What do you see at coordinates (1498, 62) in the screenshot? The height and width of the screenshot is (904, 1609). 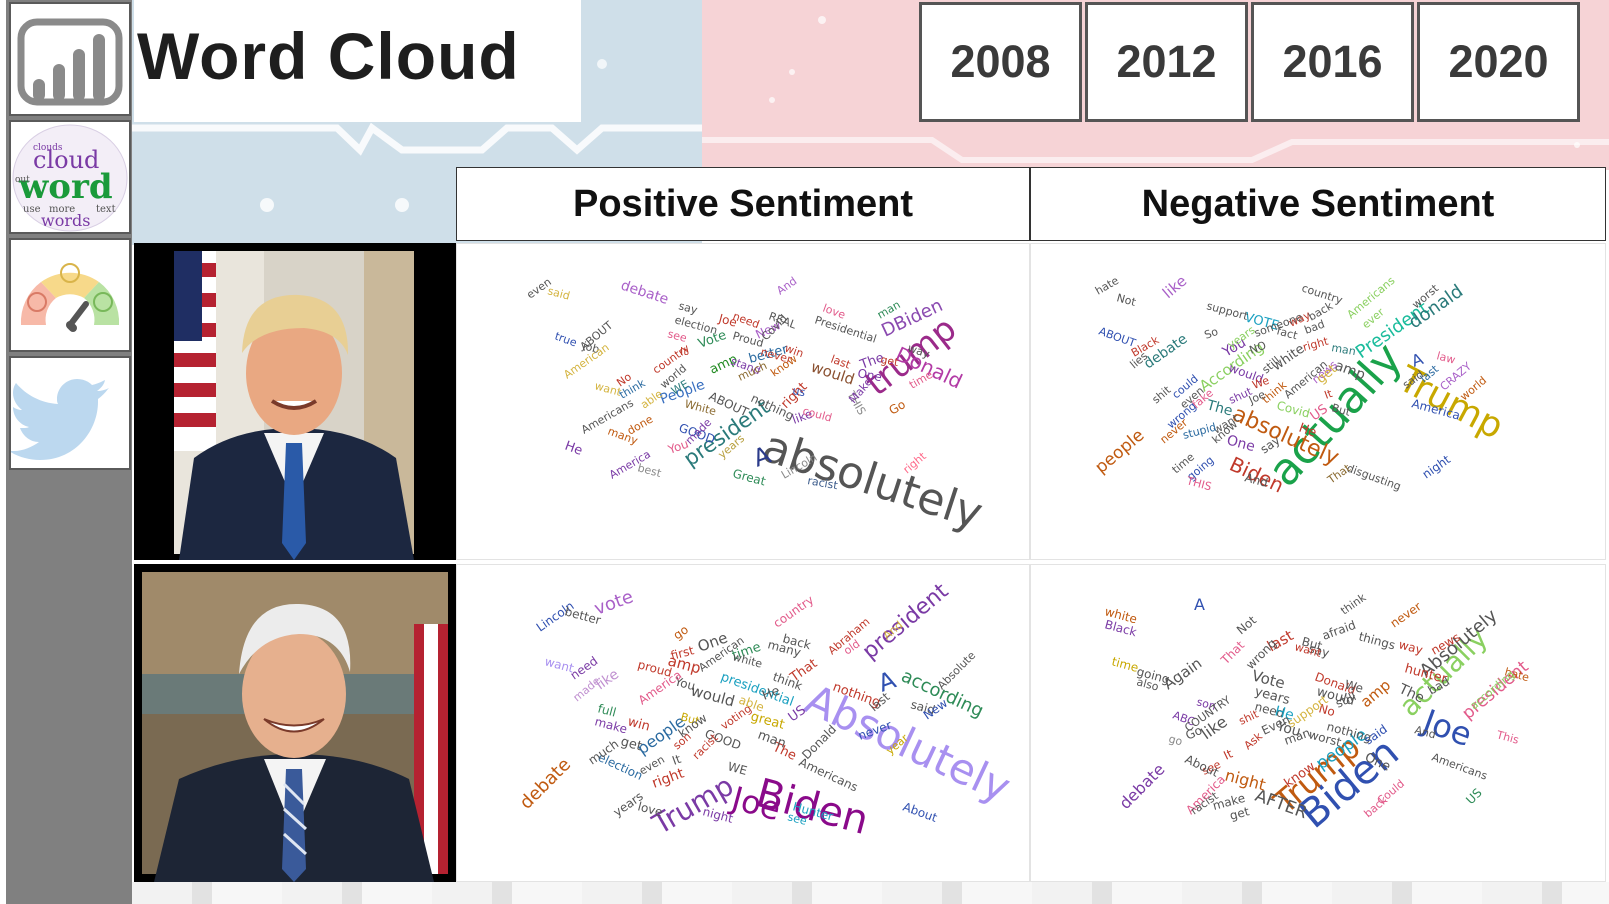 I see `year-button-2020: 2020` at bounding box center [1498, 62].